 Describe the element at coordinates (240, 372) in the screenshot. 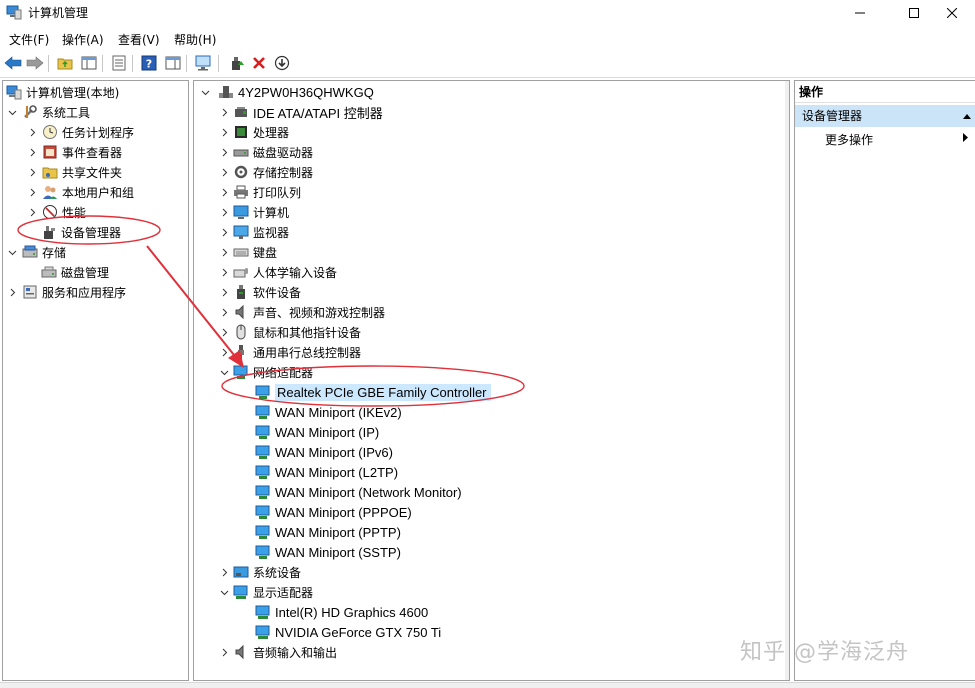

I see `network-adapter-icon` at that location.